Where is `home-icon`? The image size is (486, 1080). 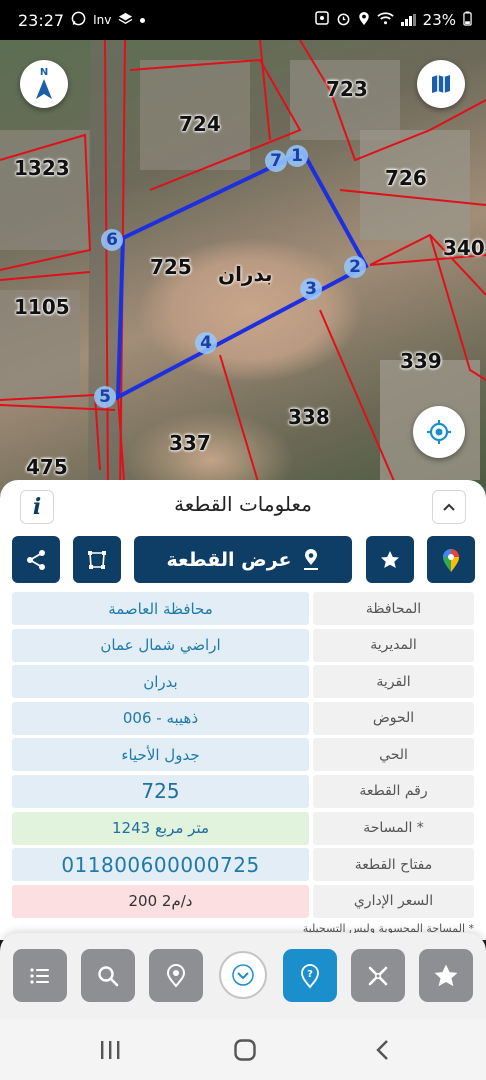
home-icon is located at coordinates (245, 1050).